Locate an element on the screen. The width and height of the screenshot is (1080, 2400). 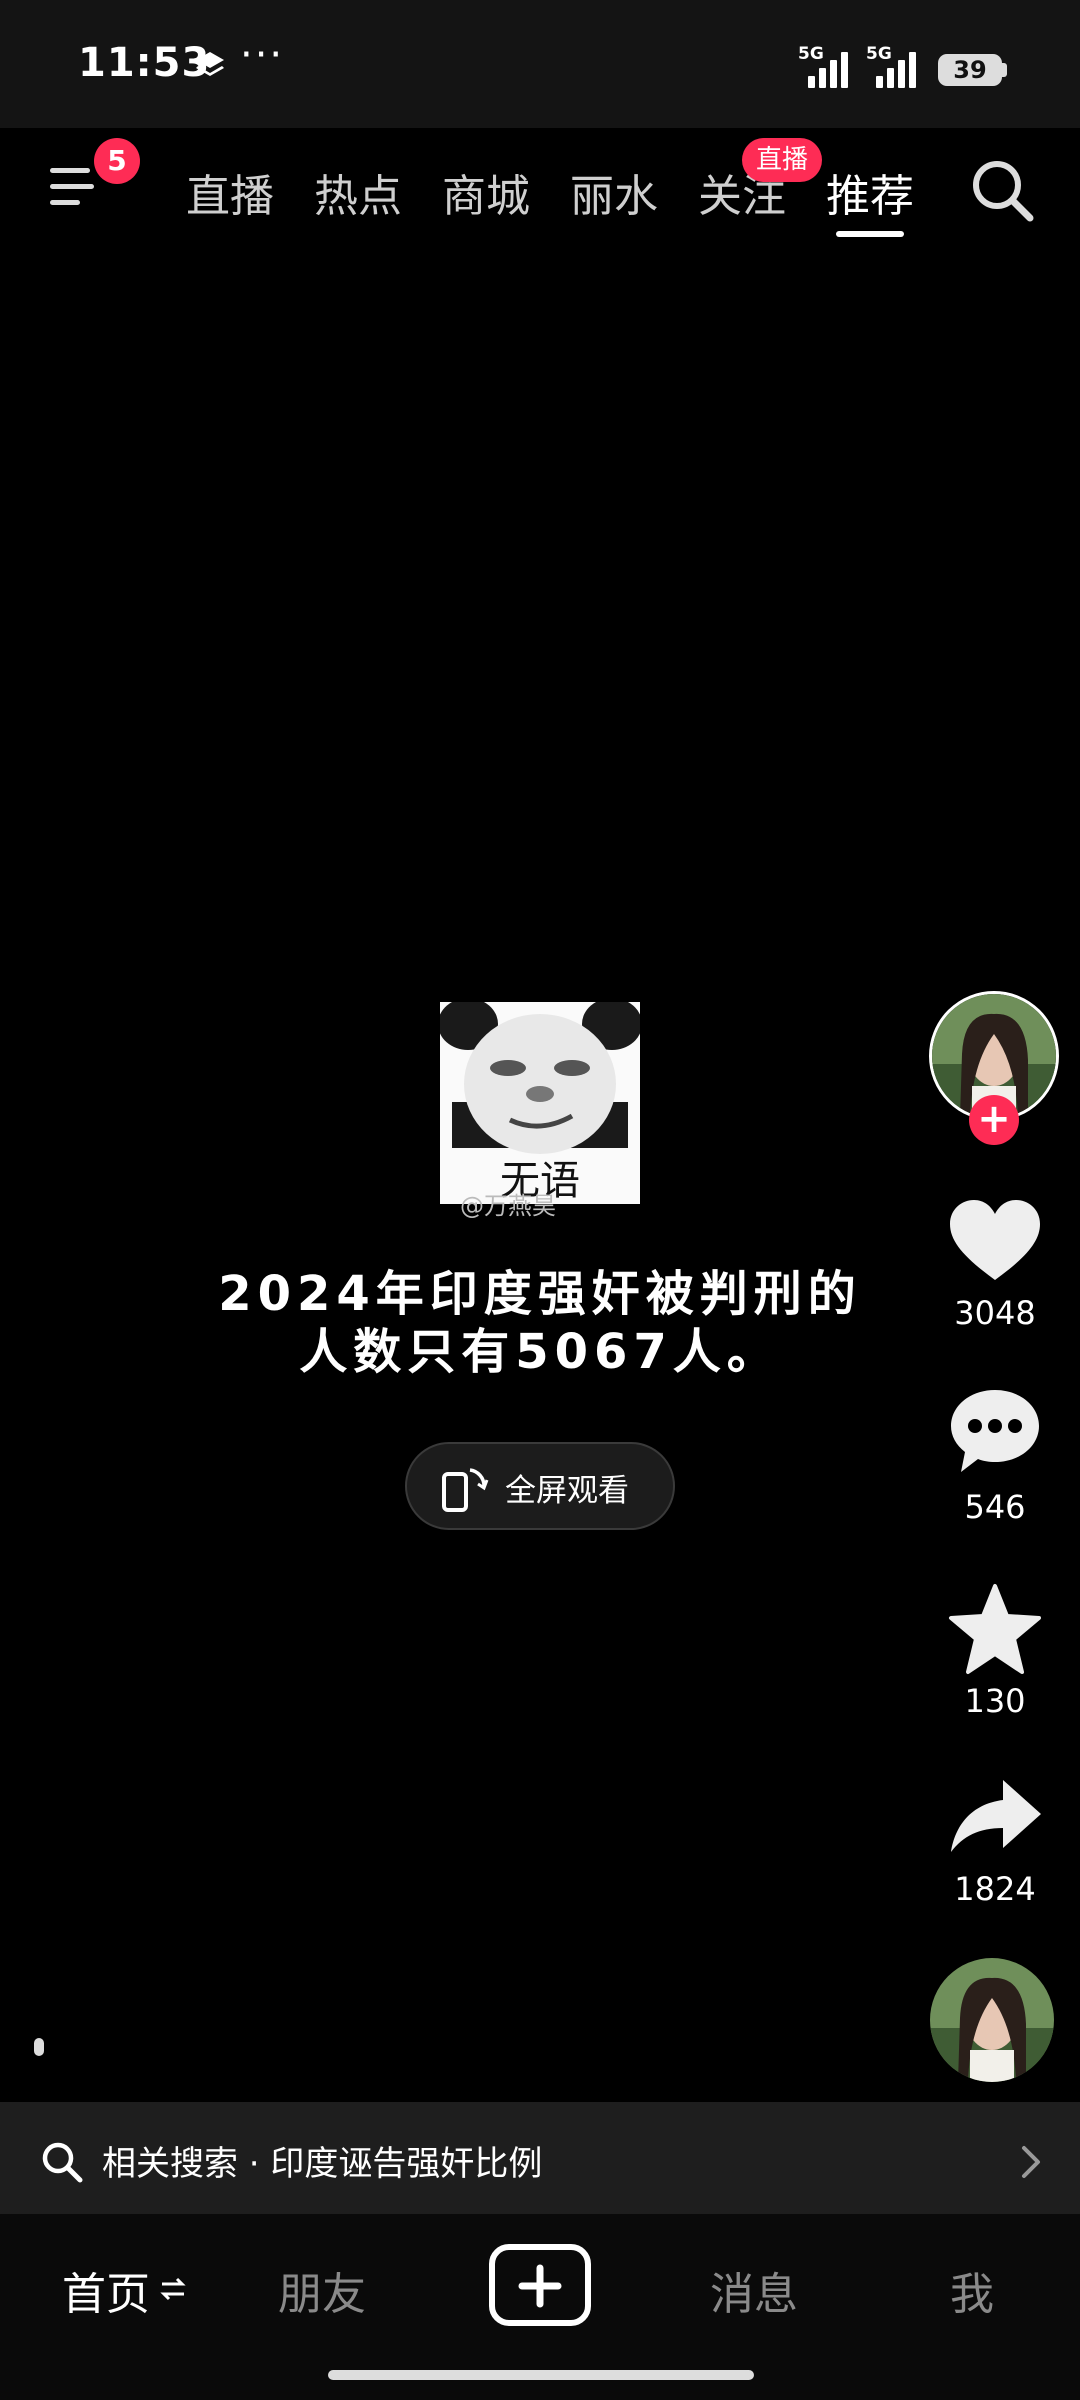
headline-line-2: 人数只有5067人。 is located at coordinates (540, 1352).